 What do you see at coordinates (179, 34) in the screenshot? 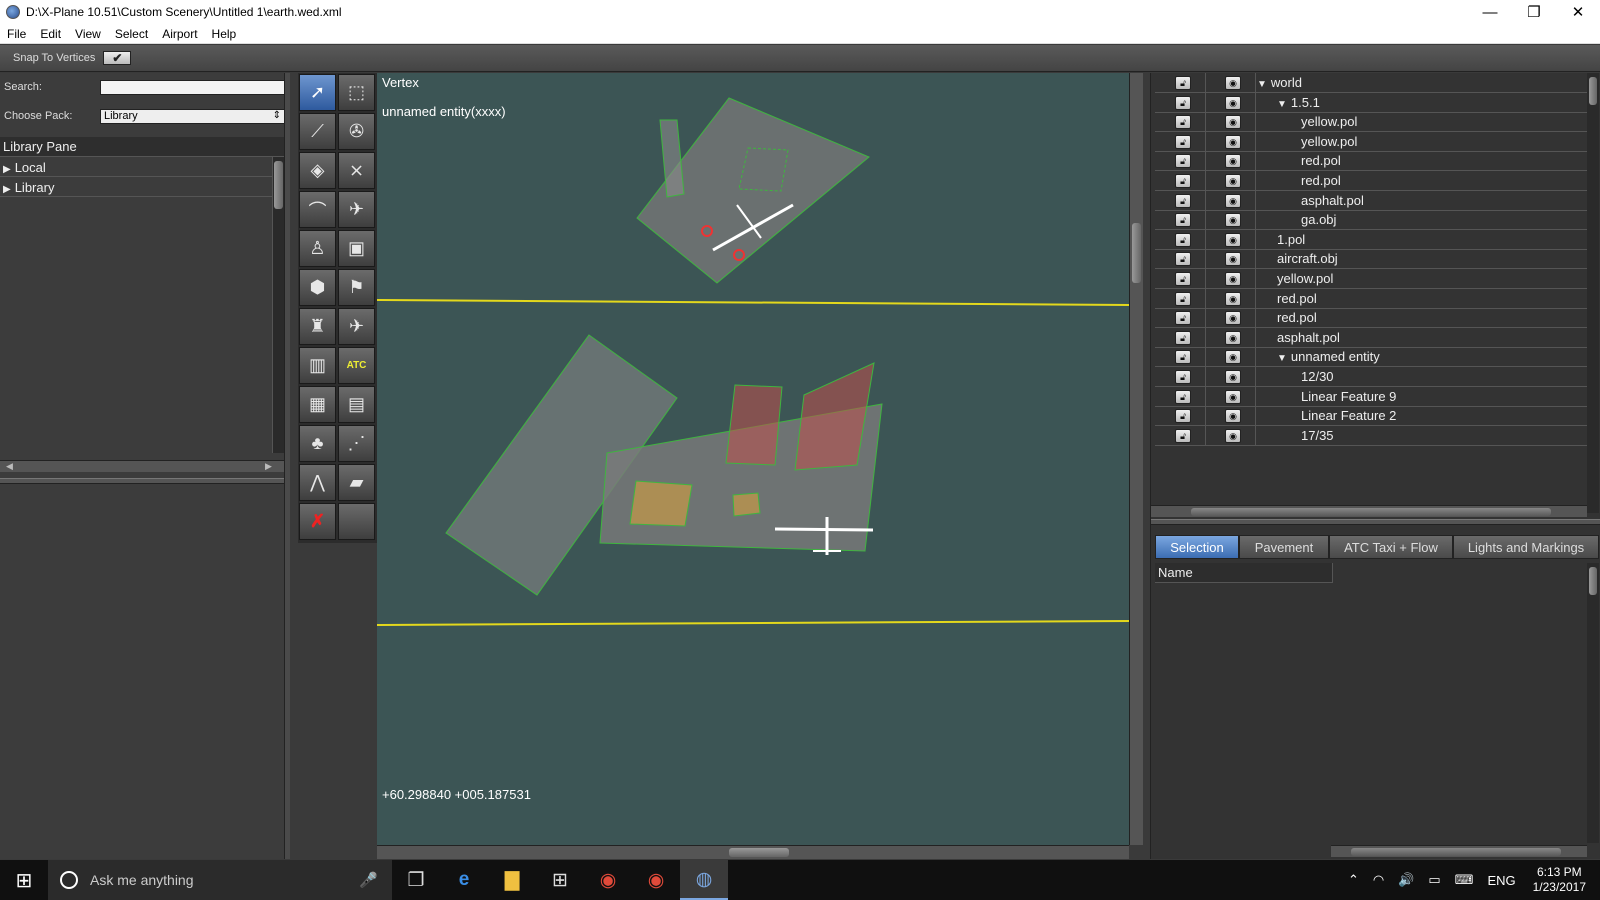
I see `menu-airport: Airport` at bounding box center [179, 34].